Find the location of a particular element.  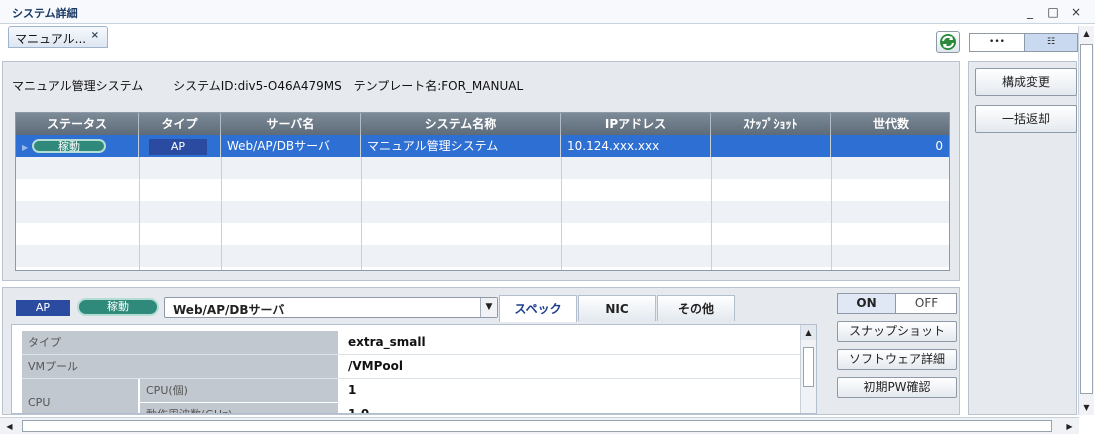

on-off-toggle: ON OFF is located at coordinates (897, 303).